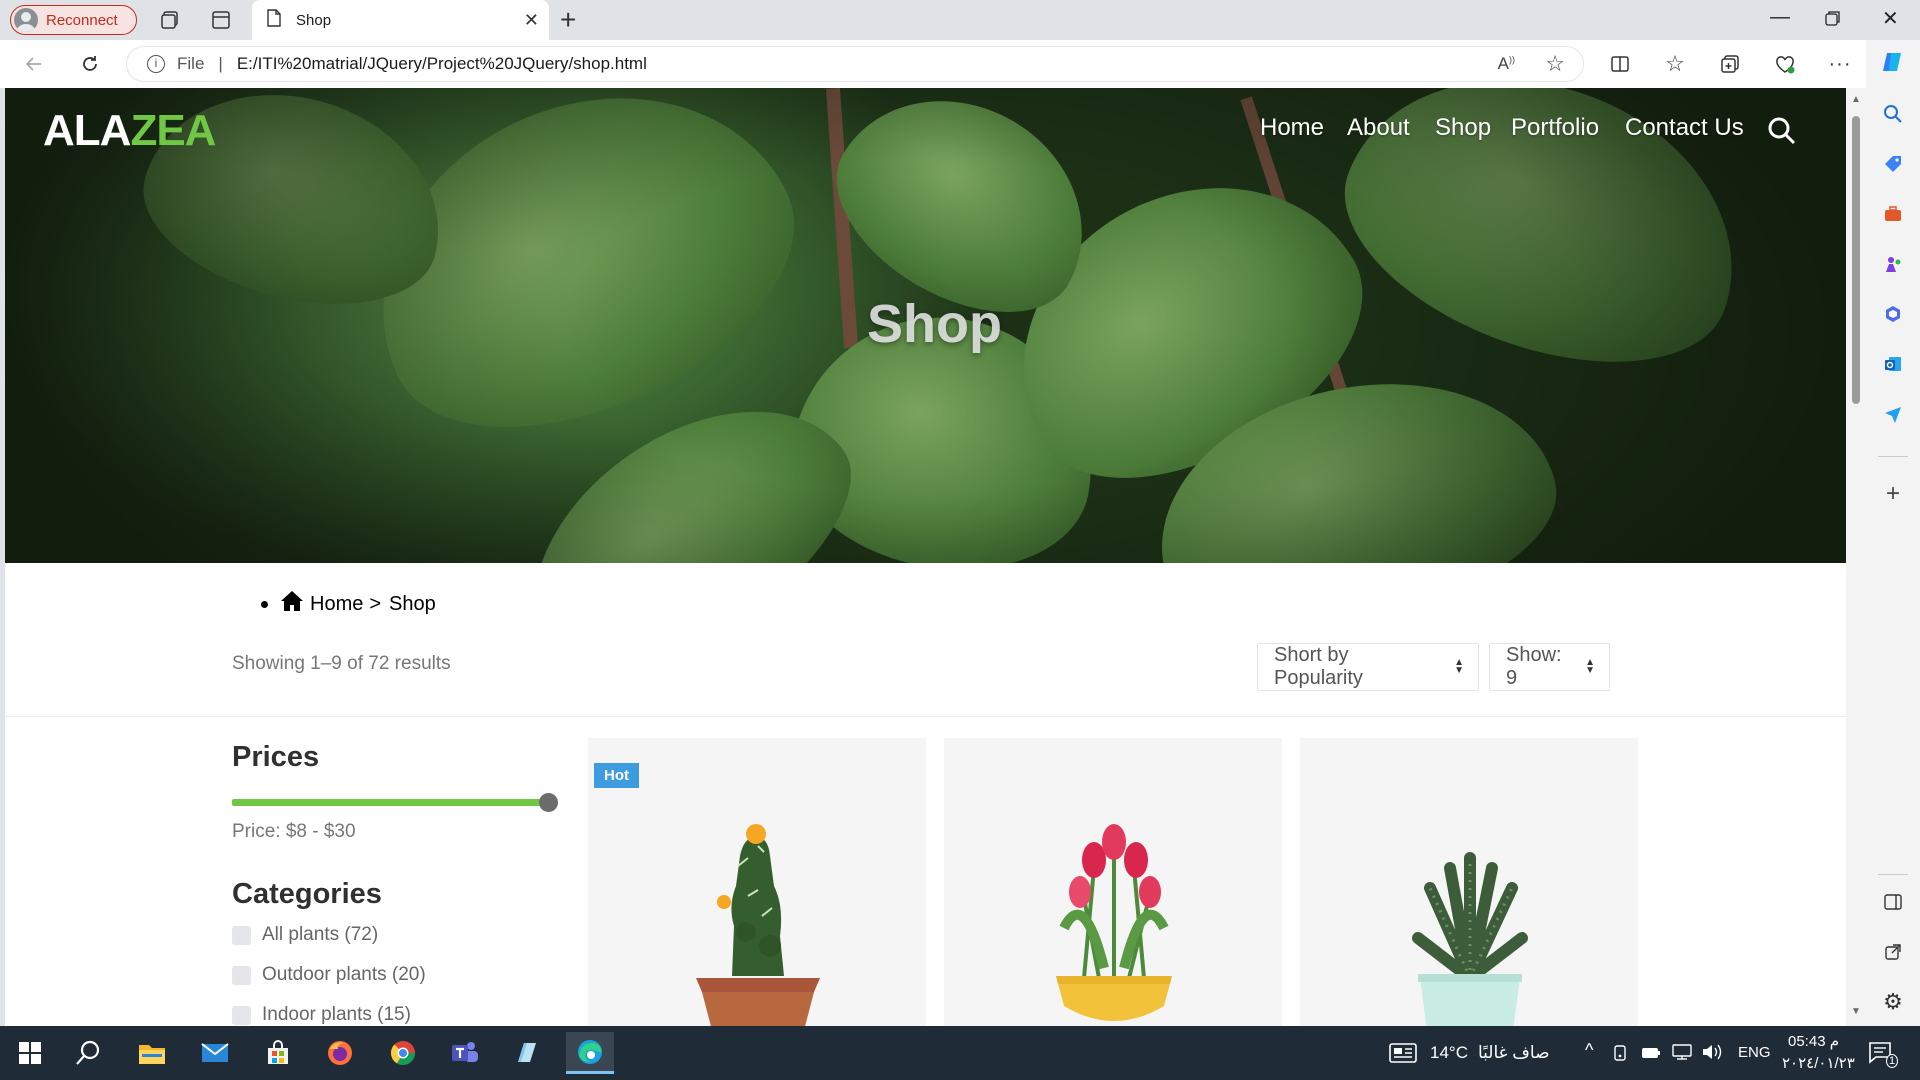 This screenshot has height=1080, width=1920. Describe the element at coordinates (1856, 260) in the screenshot. I see `scrollbar-thumb` at that location.